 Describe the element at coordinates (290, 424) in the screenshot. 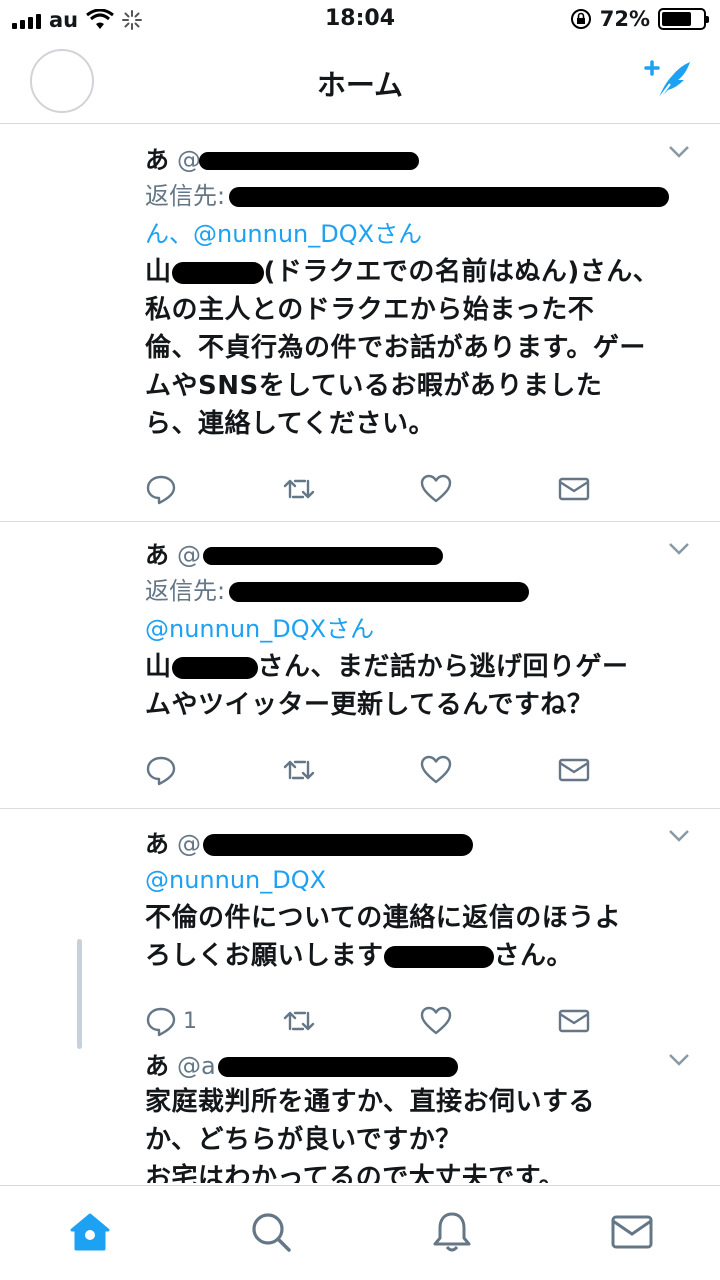

I see `tweet-text-line: ら、連絡してください。` at that location.